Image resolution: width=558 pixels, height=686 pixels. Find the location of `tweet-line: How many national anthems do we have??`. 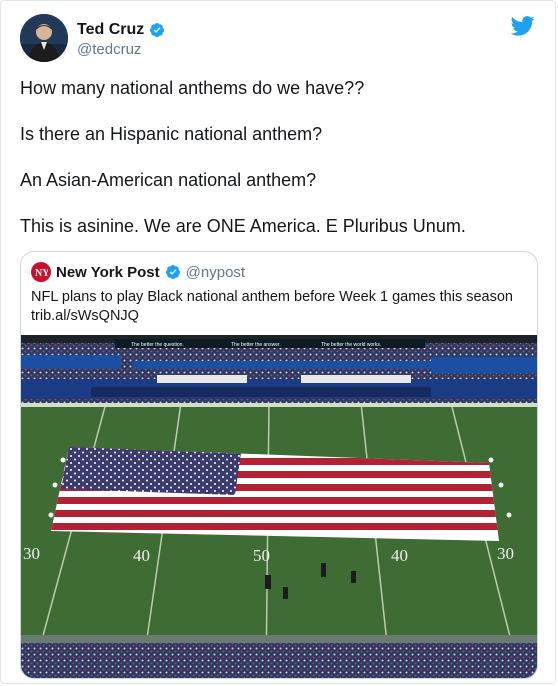

tweet-line: How many national anthems do we have?? is located at coordinates (192, 88).